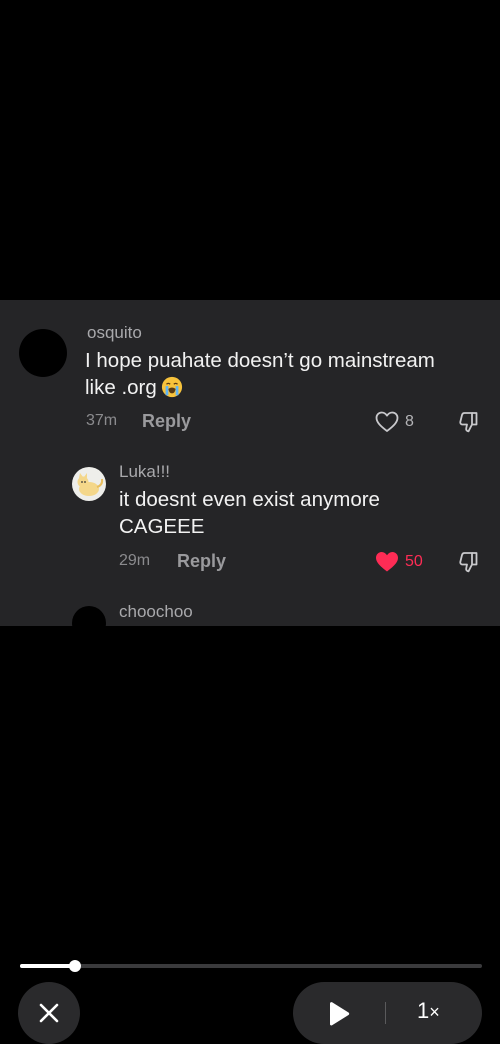 This screenshot has width=500, height=1044. I want to click on heart-outline-icon, so click(387, 421).